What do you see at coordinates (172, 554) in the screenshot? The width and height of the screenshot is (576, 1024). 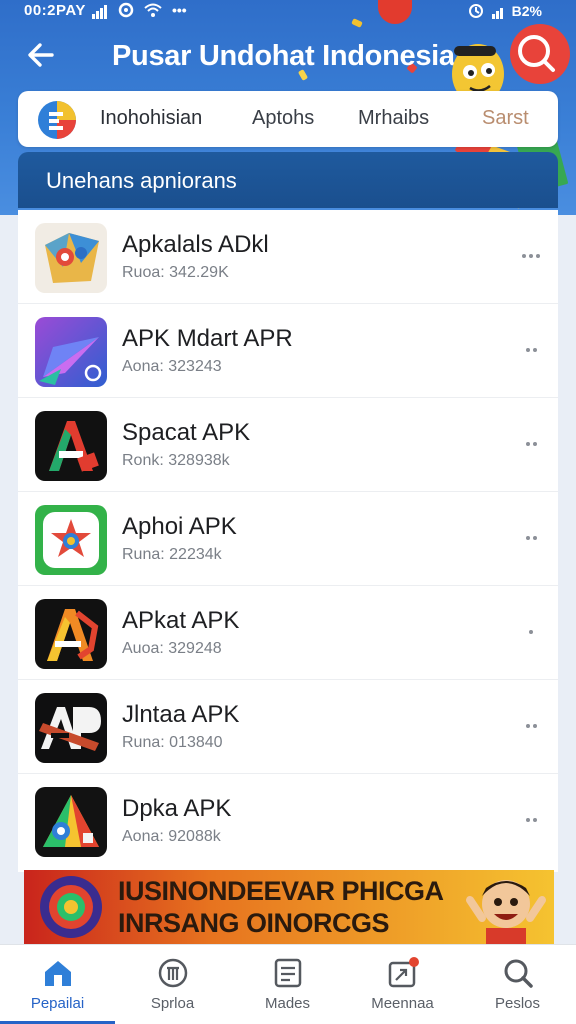 I see `app-meta: Runa: 22234k` at bounding box center [172, 554].